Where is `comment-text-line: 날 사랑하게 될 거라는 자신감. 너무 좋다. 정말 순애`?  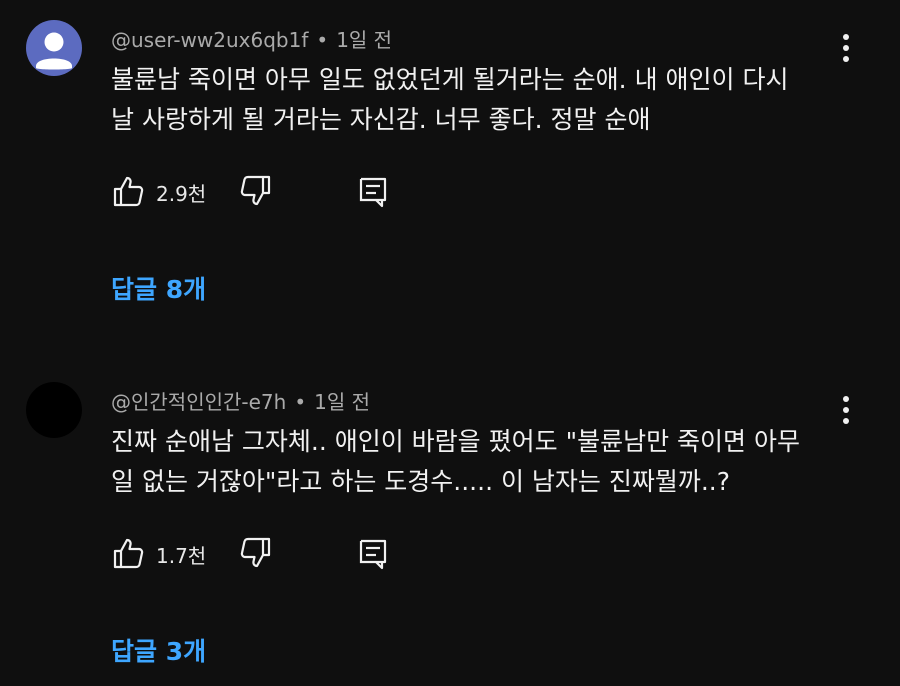
comment-text-line: 날 사랑하게 될 거라는 자신감. 너무 좋다. 정말 순애 is located at coordinates (381, 119).